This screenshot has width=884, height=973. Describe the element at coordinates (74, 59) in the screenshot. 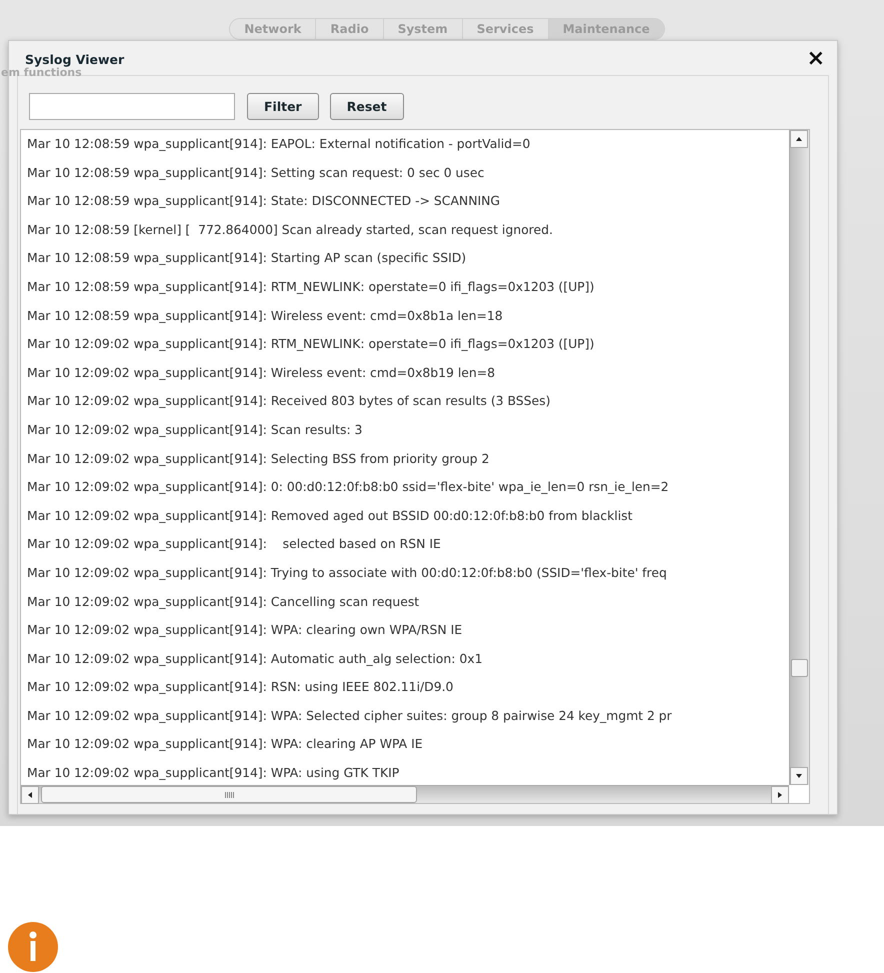

I see `dialog-title: Syslog Viewer` at that location.